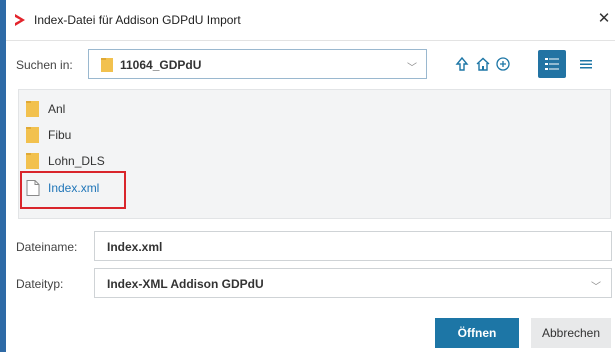  What do you see at coordinates (503, 64) in the screenshot?
I see `new-folder-icon` at bounding box center [503, 64].